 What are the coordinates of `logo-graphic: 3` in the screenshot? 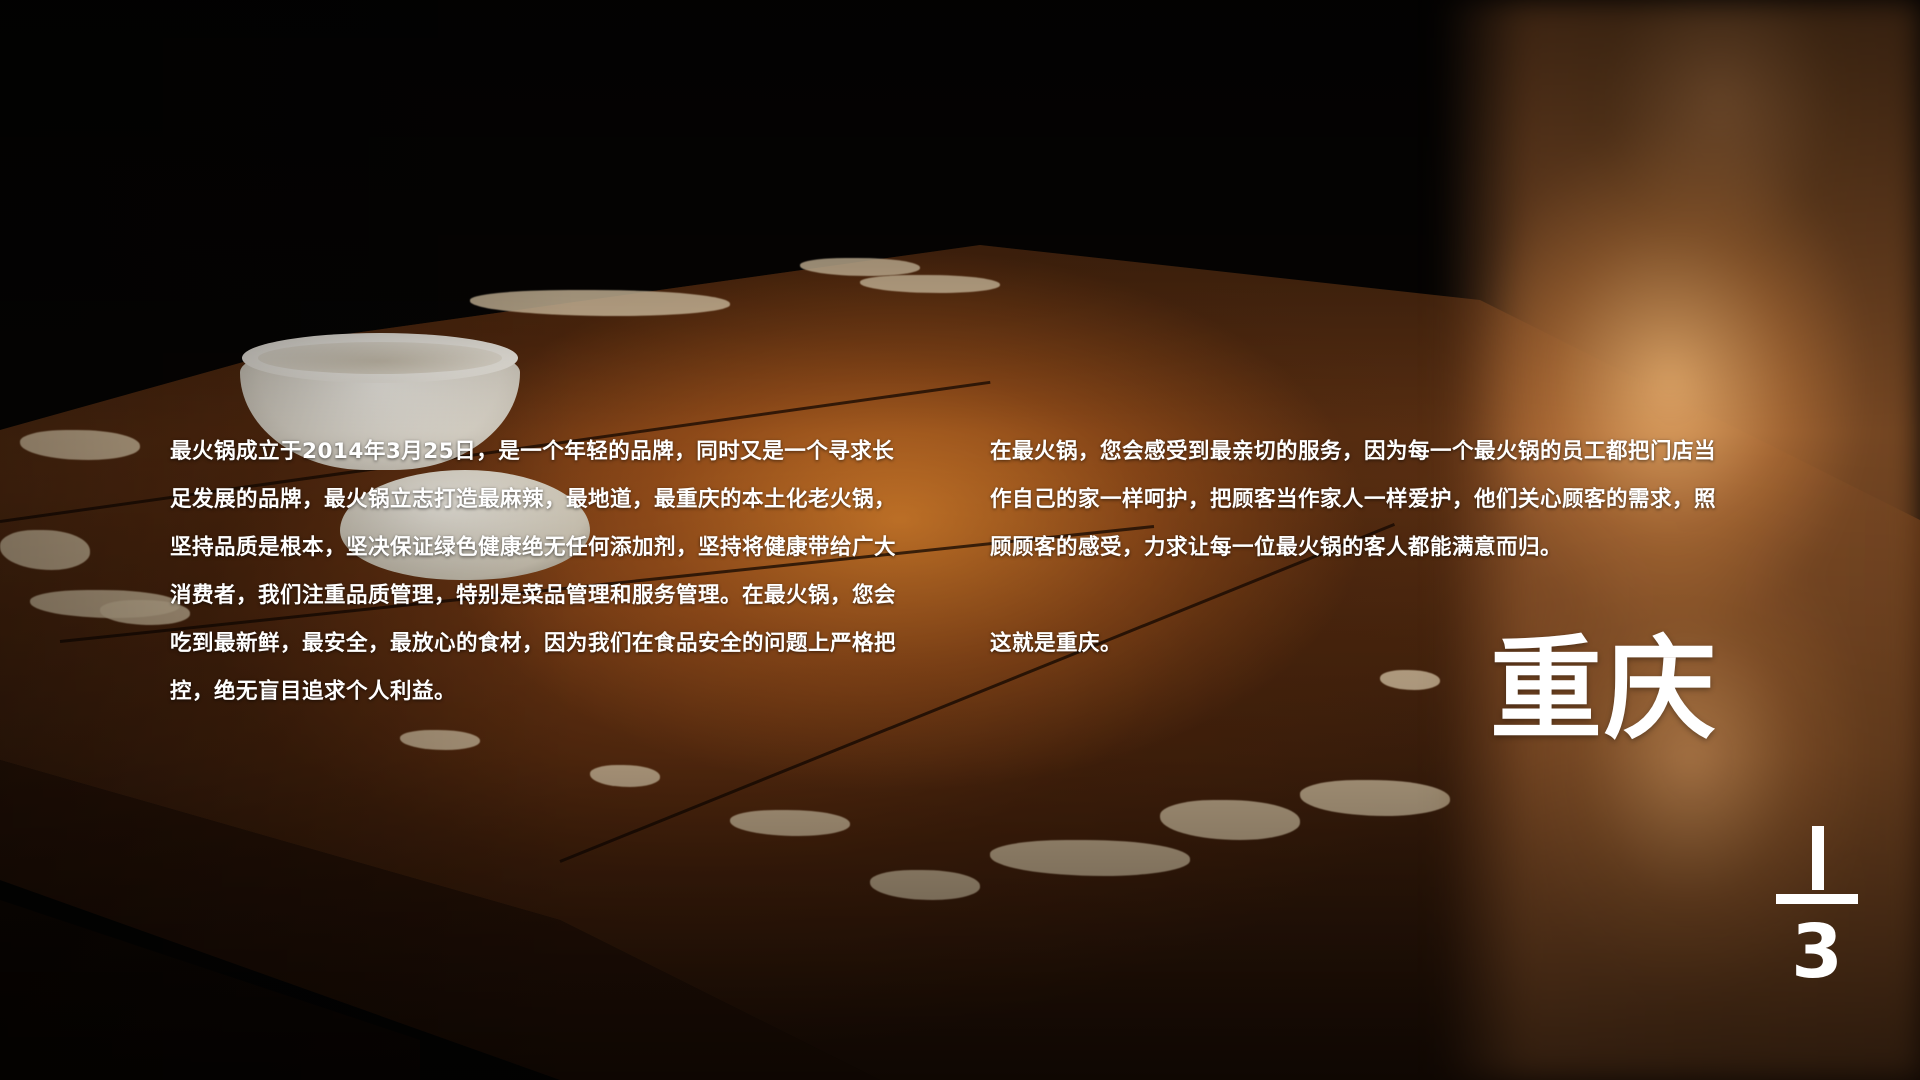 It's located at (1817, 910).